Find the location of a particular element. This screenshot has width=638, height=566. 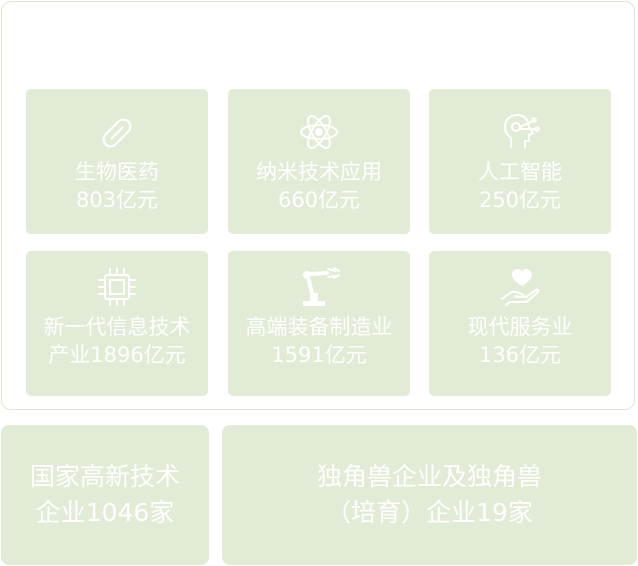

ai-head-icon is located at coordinates (520, 132).